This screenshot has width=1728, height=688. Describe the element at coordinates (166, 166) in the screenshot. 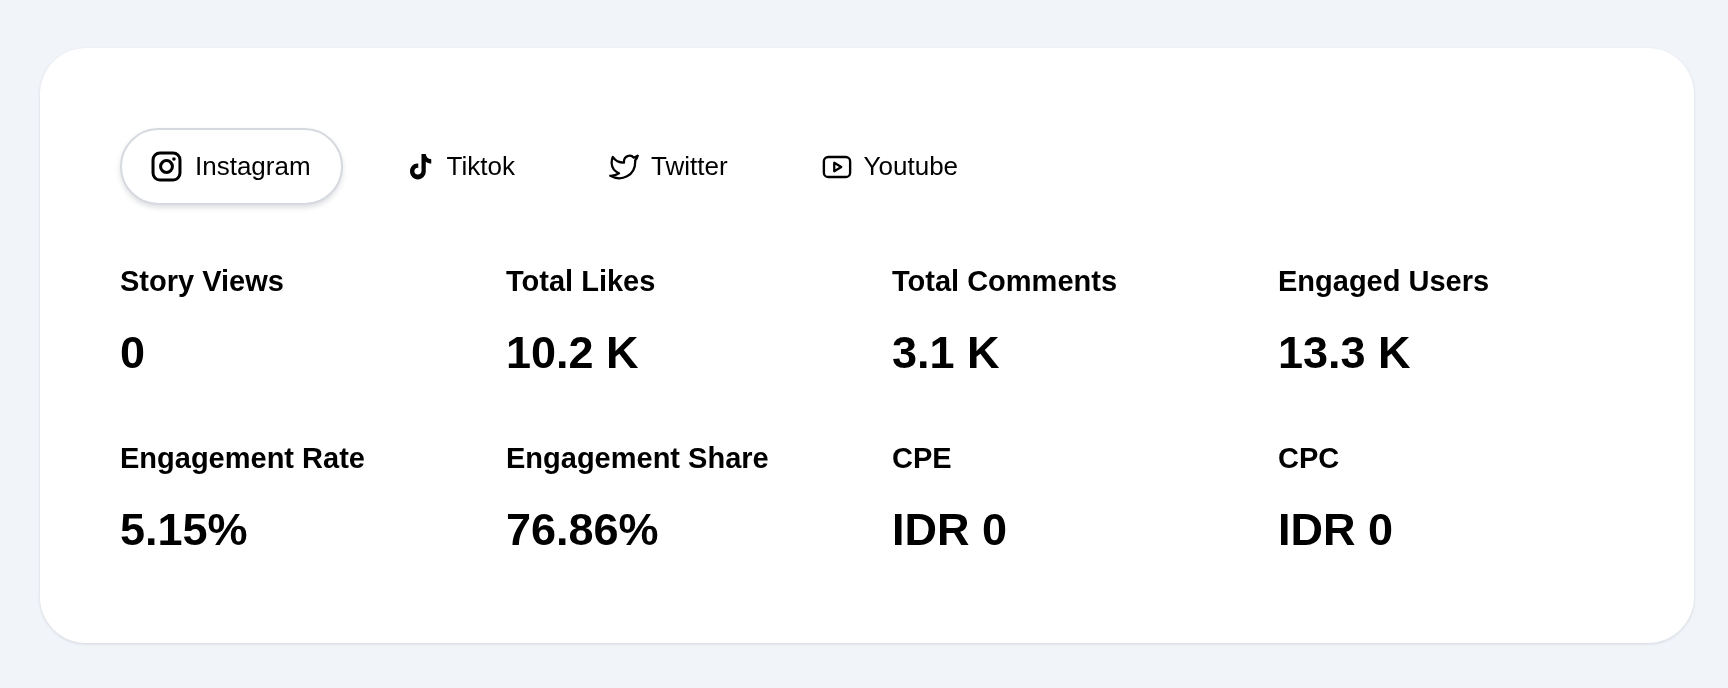

I see `camera-icon` at that location.